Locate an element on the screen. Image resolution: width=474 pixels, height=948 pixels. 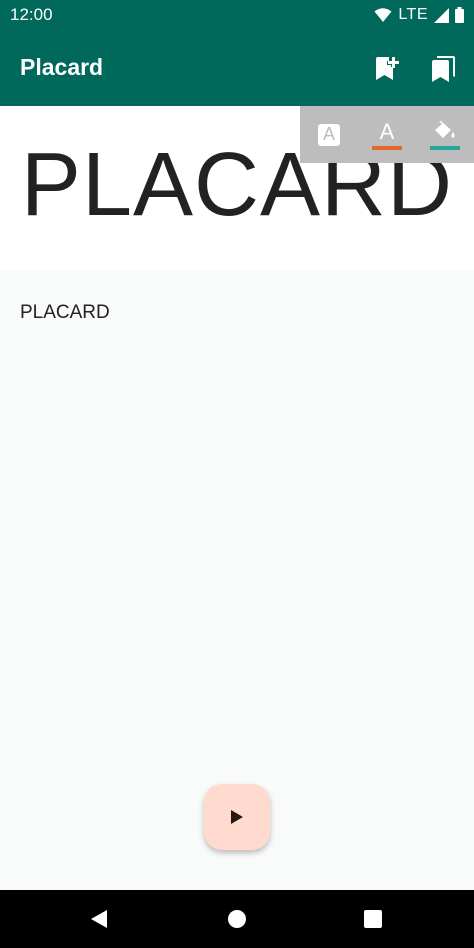
editor-text: PLACARD is located at coordinates (65, 312).